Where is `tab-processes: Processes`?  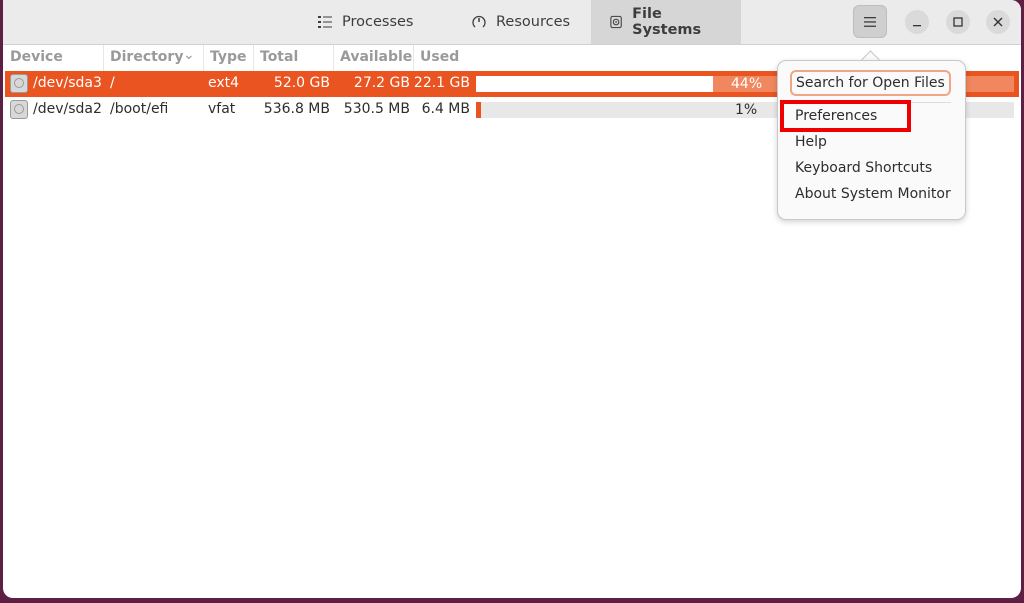 tab-processes: Processes is located at coordinates (373, 22).